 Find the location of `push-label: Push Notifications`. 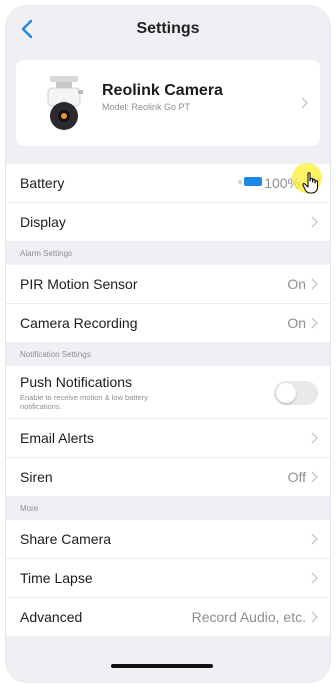

push-label: Push Notifications is located at coordinates (76, 382).